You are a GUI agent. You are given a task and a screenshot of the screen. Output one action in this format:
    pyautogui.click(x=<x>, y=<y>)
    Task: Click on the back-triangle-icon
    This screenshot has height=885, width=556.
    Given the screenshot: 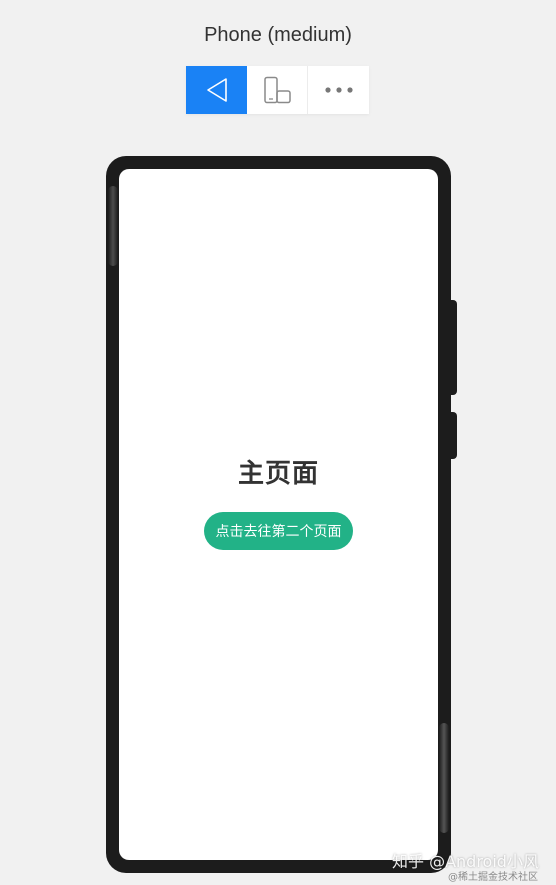 What is the action you would take?
    pyautogui.click(x=216, y=90)
    